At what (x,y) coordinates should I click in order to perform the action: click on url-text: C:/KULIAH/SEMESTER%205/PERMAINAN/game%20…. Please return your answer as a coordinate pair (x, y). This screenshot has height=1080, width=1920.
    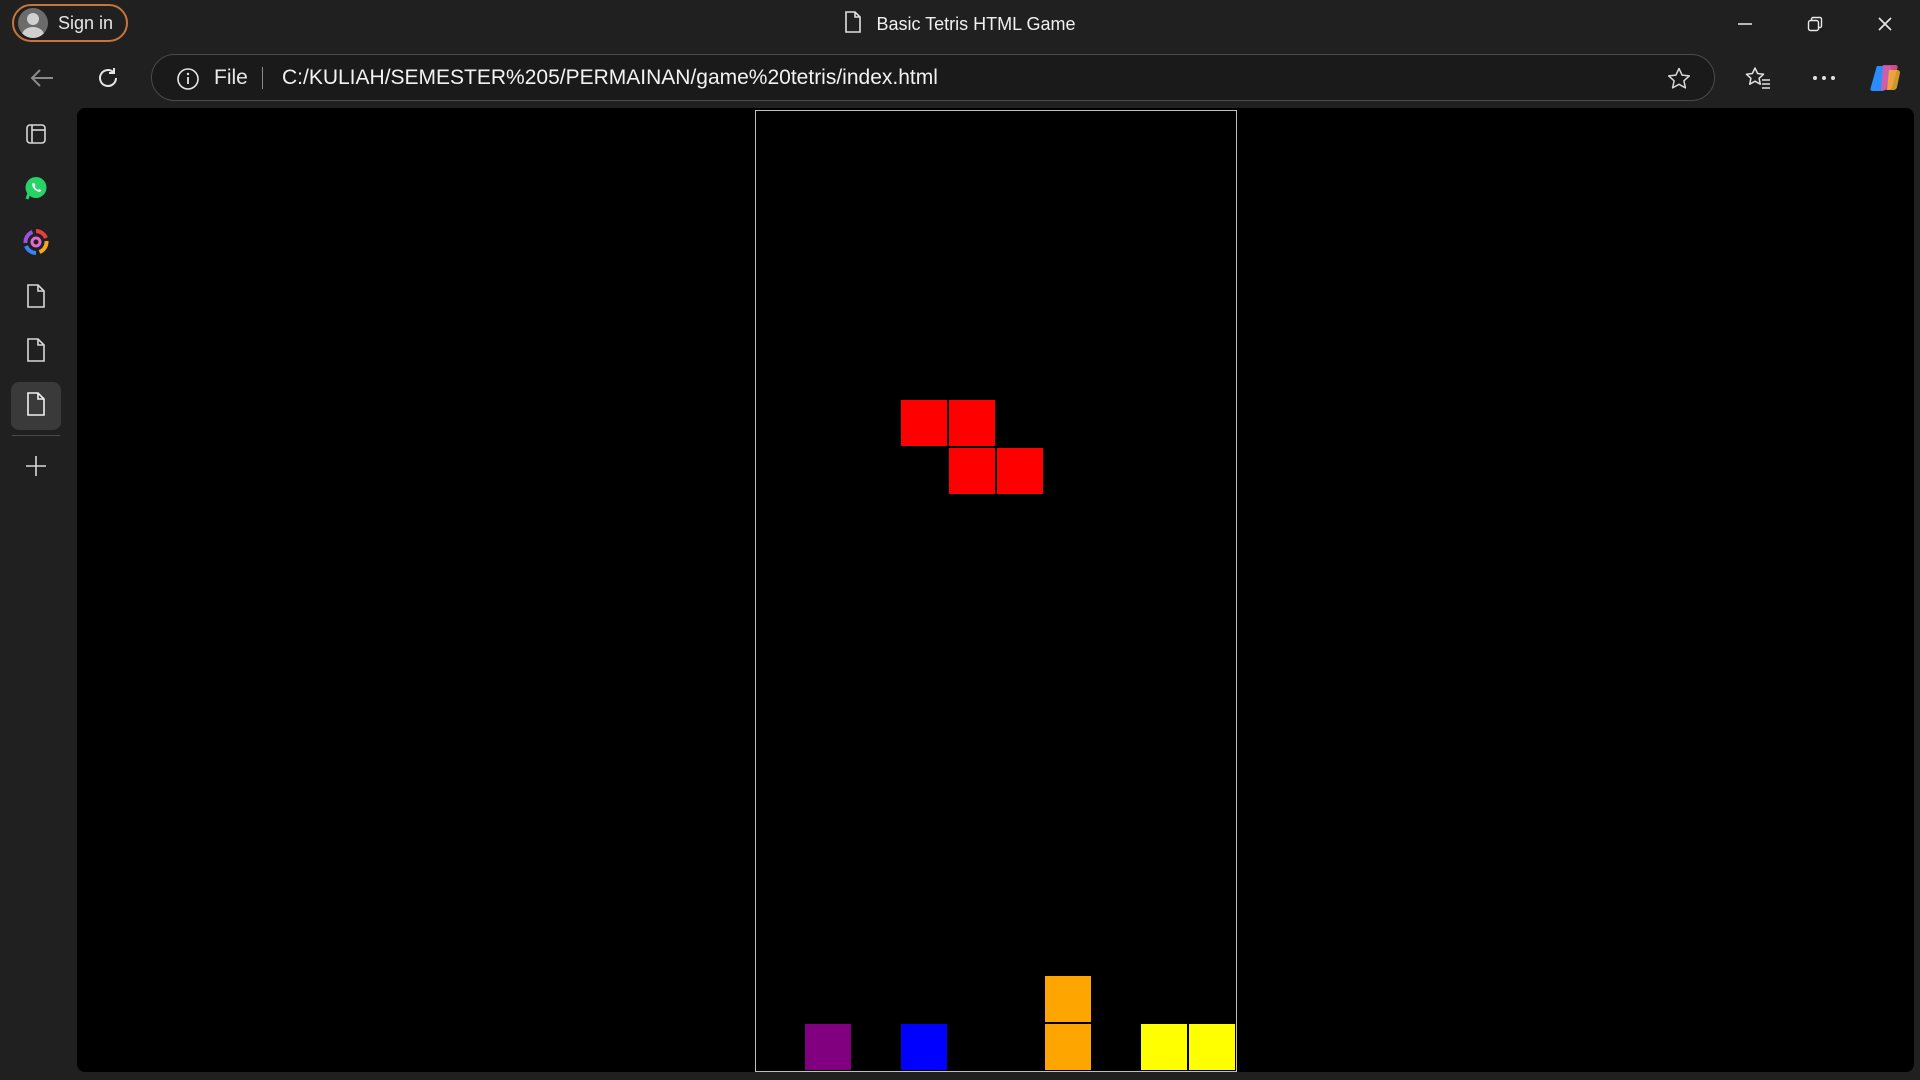
    Looking at the image, I should click on (610, 77).